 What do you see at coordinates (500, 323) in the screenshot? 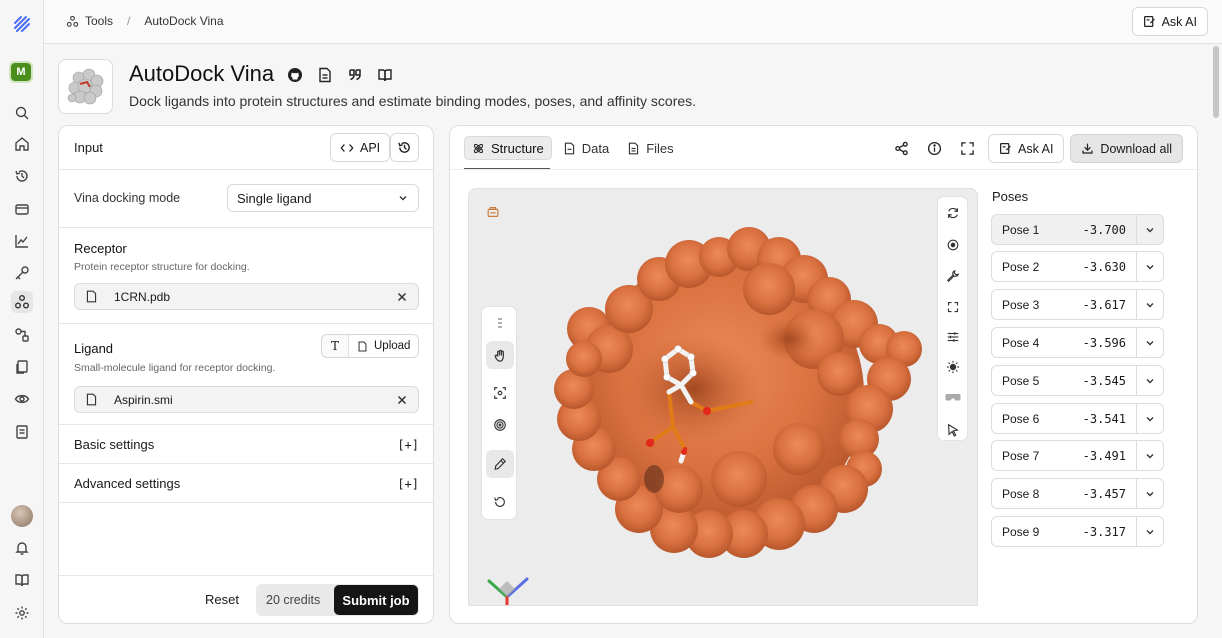
I see `drag-handle-icon` at bounding box center [500, 323].